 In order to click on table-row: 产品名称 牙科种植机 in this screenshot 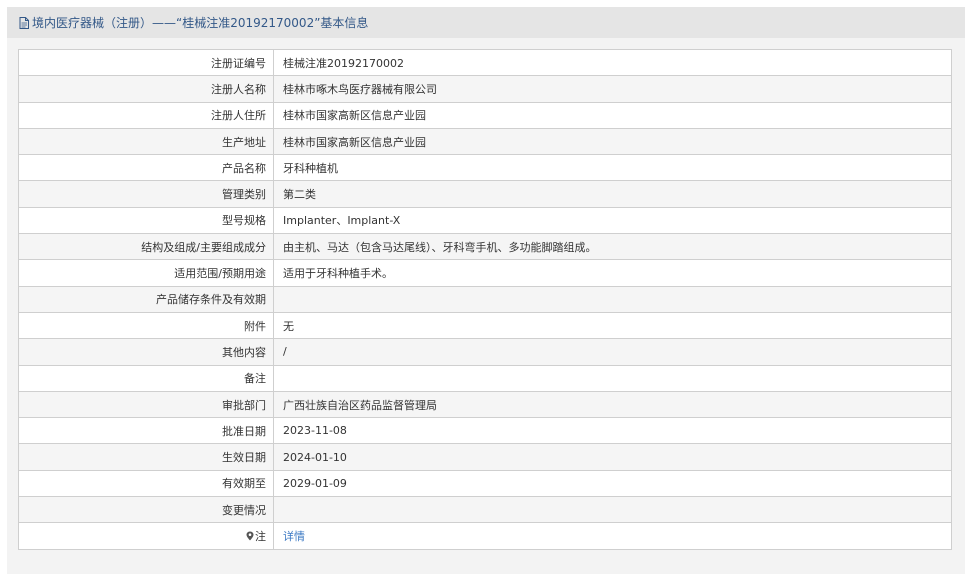, I will do `click(485, 168)`.